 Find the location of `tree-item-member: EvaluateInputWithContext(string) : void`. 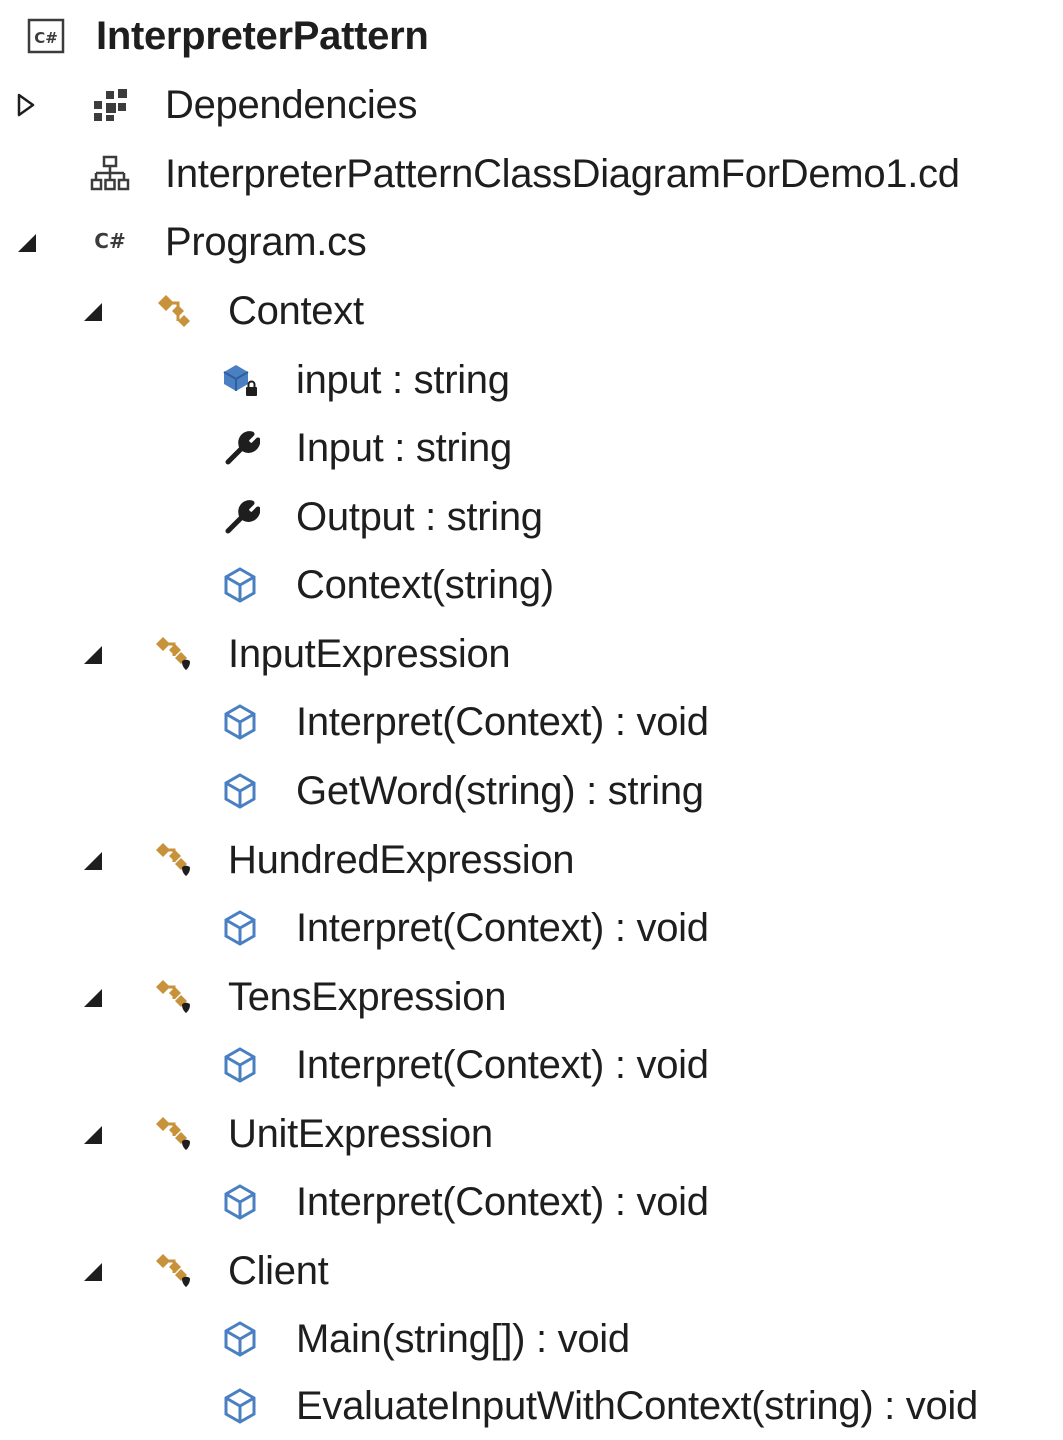

tree-item-member: EvaluateInputWithContext(string) : void is located at coordinates (531, 1406).